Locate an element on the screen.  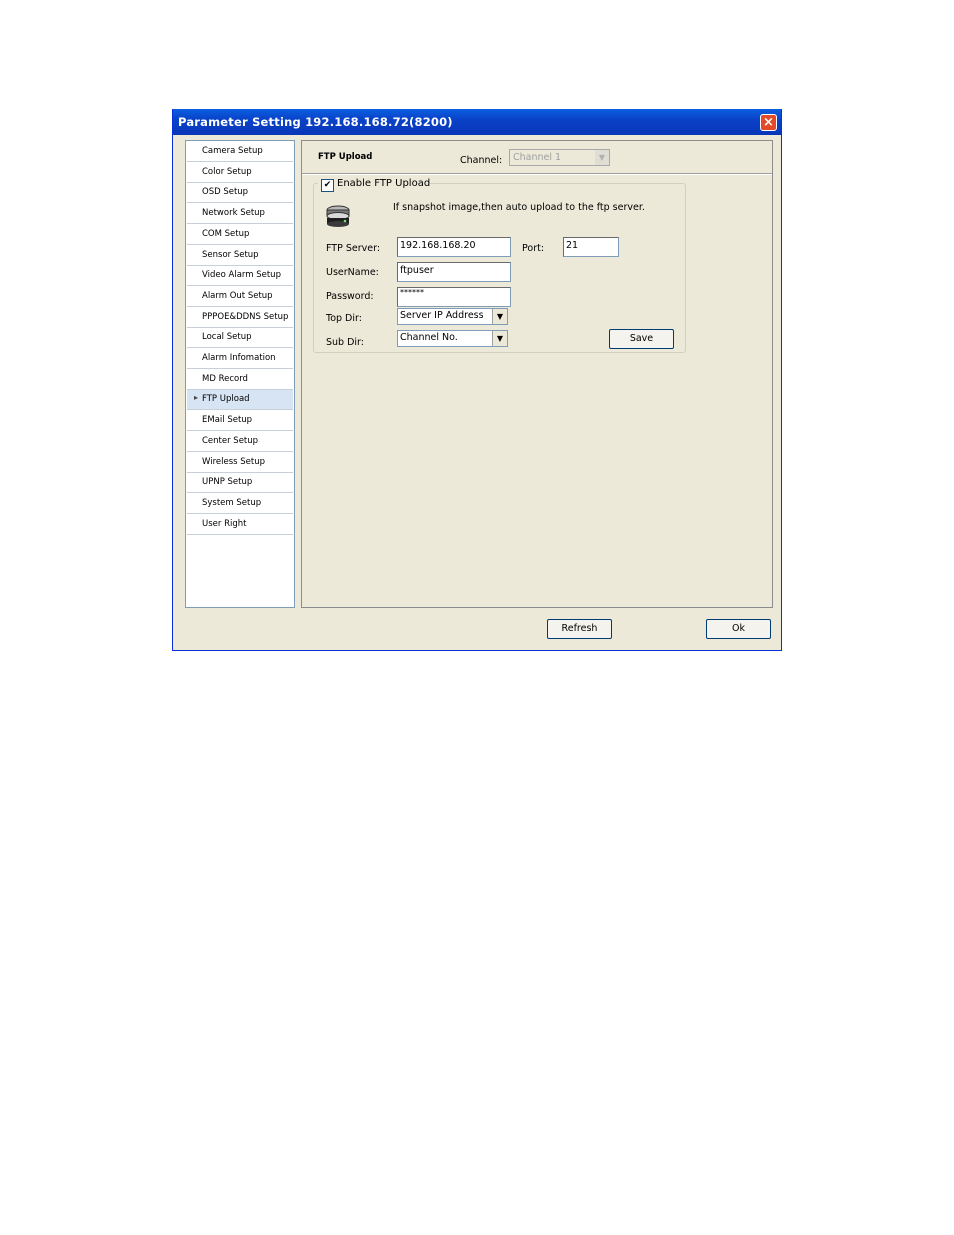
enable-ftp-label: Enable FTP Upload is located at coordinates (384, 183).